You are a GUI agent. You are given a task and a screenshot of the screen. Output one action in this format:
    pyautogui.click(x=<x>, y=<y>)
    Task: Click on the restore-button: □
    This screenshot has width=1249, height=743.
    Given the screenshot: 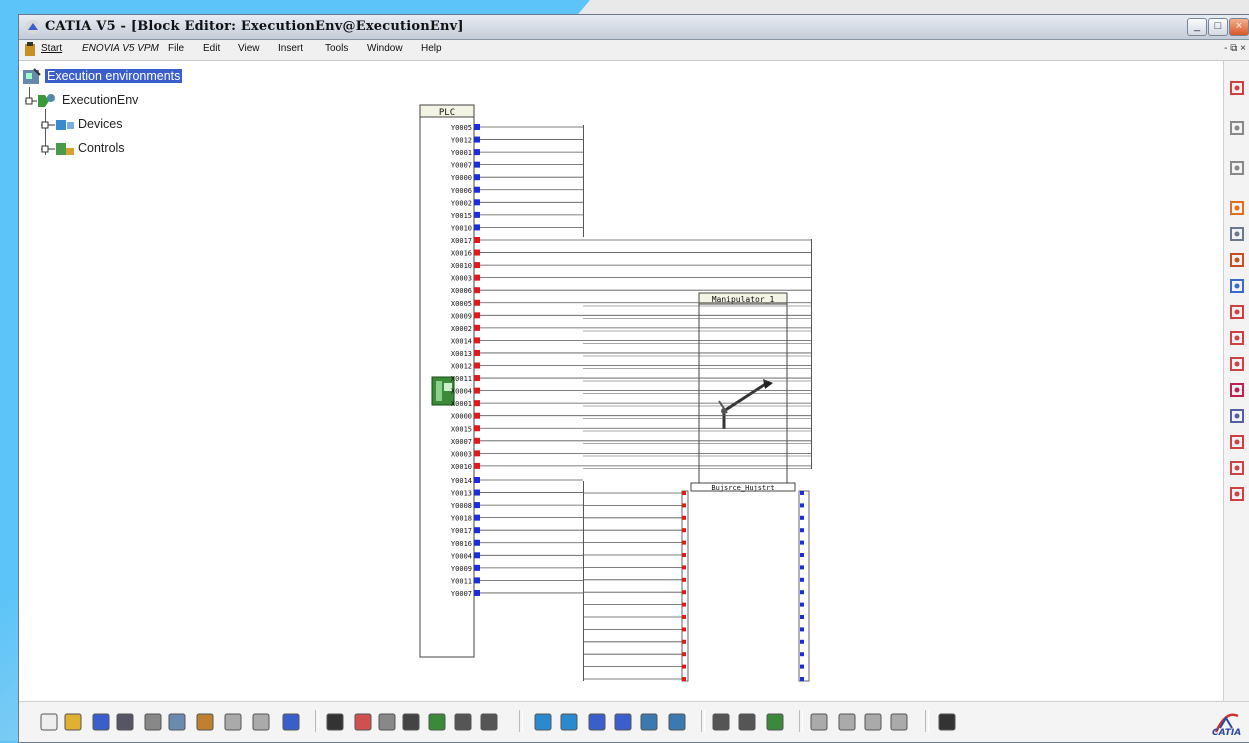 What is the action you would take?
    pyautogui.click(x=1218, y=27)
    